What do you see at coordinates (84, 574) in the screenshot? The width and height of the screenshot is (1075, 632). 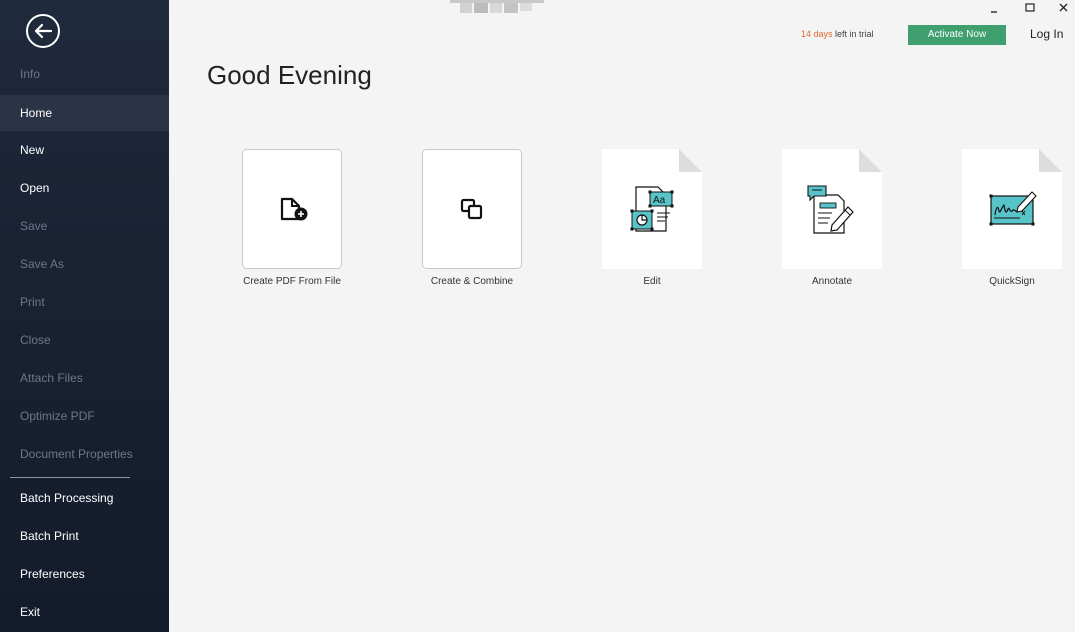 I see `sidebar-item-preferences: Preferences` at bounding box center [84, 574].